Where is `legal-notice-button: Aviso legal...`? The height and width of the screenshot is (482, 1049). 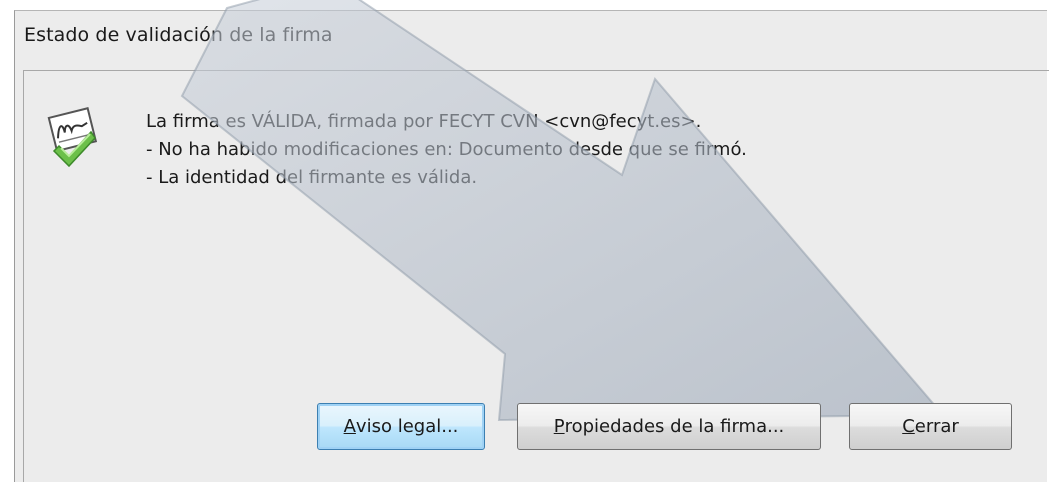
legal-notice-button: Aviso legal... is located at coordinates (401, 426).